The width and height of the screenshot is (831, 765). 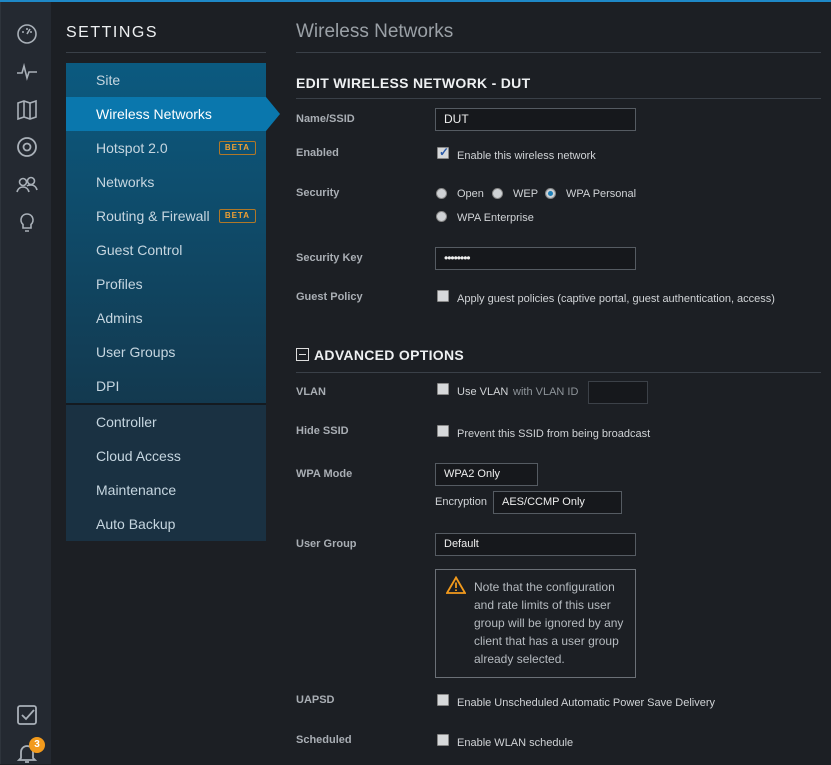 What do you see at coordinates (132, 148) in the screenshot?
I see `nav-item-label: Hotspot 2.0` at bounding box center [132, 148].